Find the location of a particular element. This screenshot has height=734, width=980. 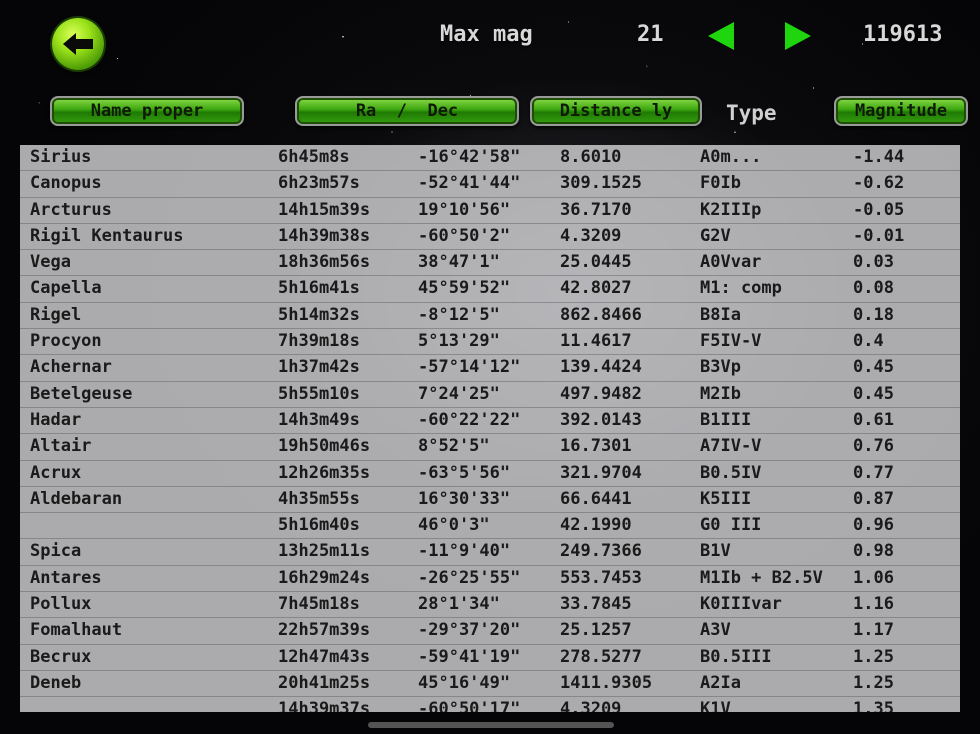

cell-distance: 36.7170 is located at coordinates (596, 209).